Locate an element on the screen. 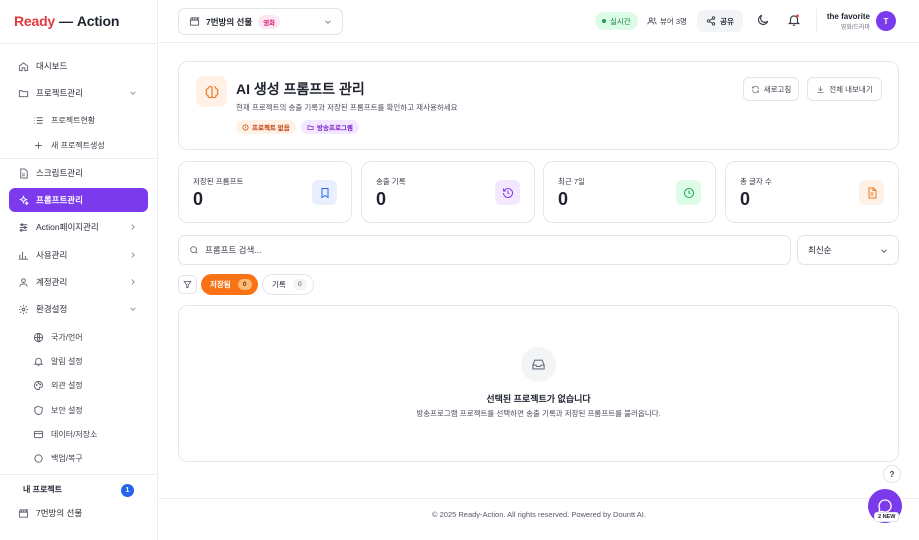 The width and height of the screenshot is (919, 540). refresh-label: 새로고침 is located at coordinates (777, 89).